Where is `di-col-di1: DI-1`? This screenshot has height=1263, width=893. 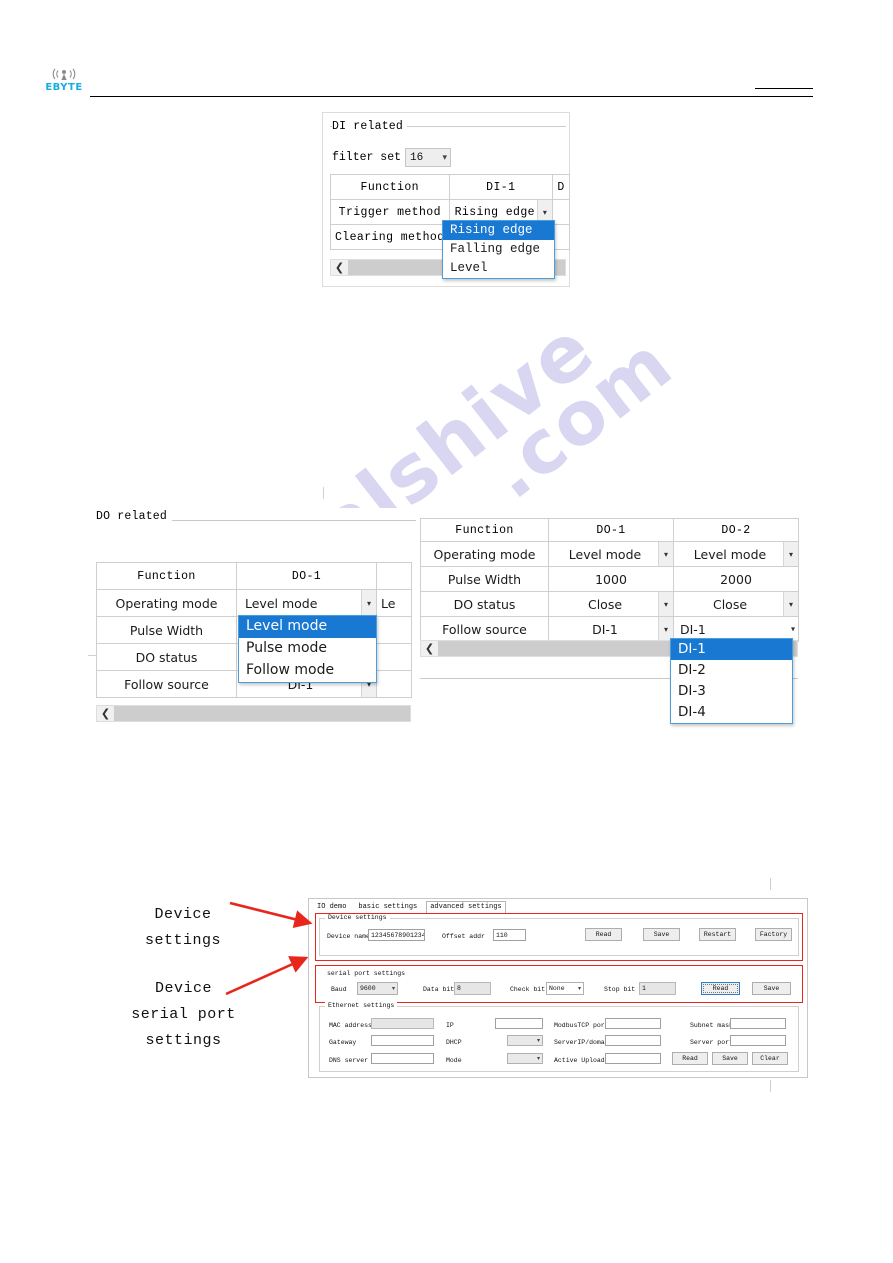
di-col-di1: DI-1 is located at coordinates (501, 187).